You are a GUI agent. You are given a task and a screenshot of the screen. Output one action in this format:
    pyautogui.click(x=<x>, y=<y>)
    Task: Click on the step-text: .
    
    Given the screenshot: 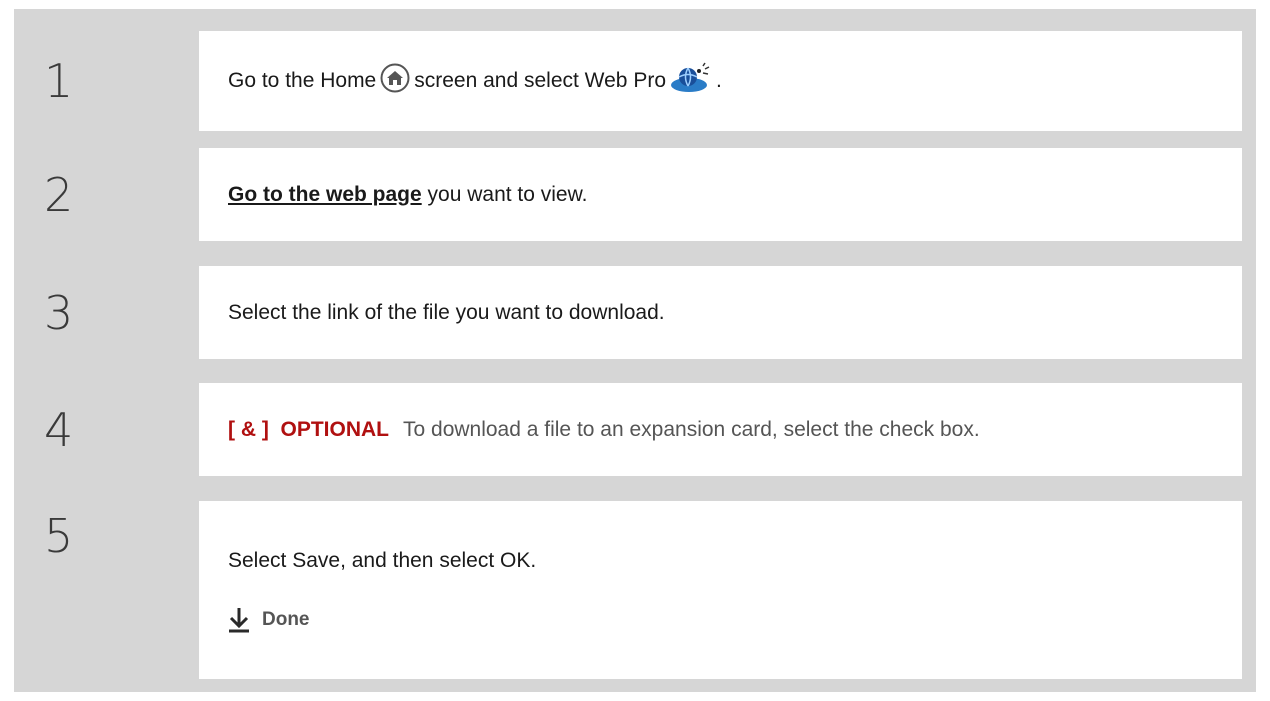 What is the action you would take?
    pyautogui.click(x=719, y=80)
    